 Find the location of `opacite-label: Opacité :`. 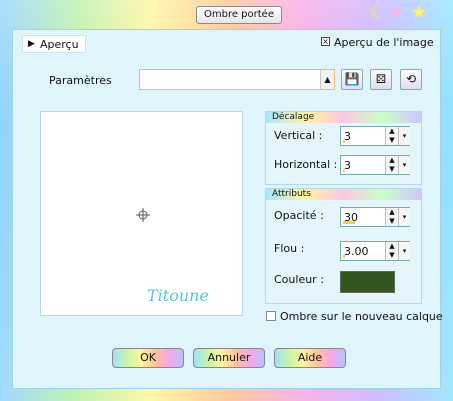

opacite-label: Opacité : is located at coordinates (299, 215).